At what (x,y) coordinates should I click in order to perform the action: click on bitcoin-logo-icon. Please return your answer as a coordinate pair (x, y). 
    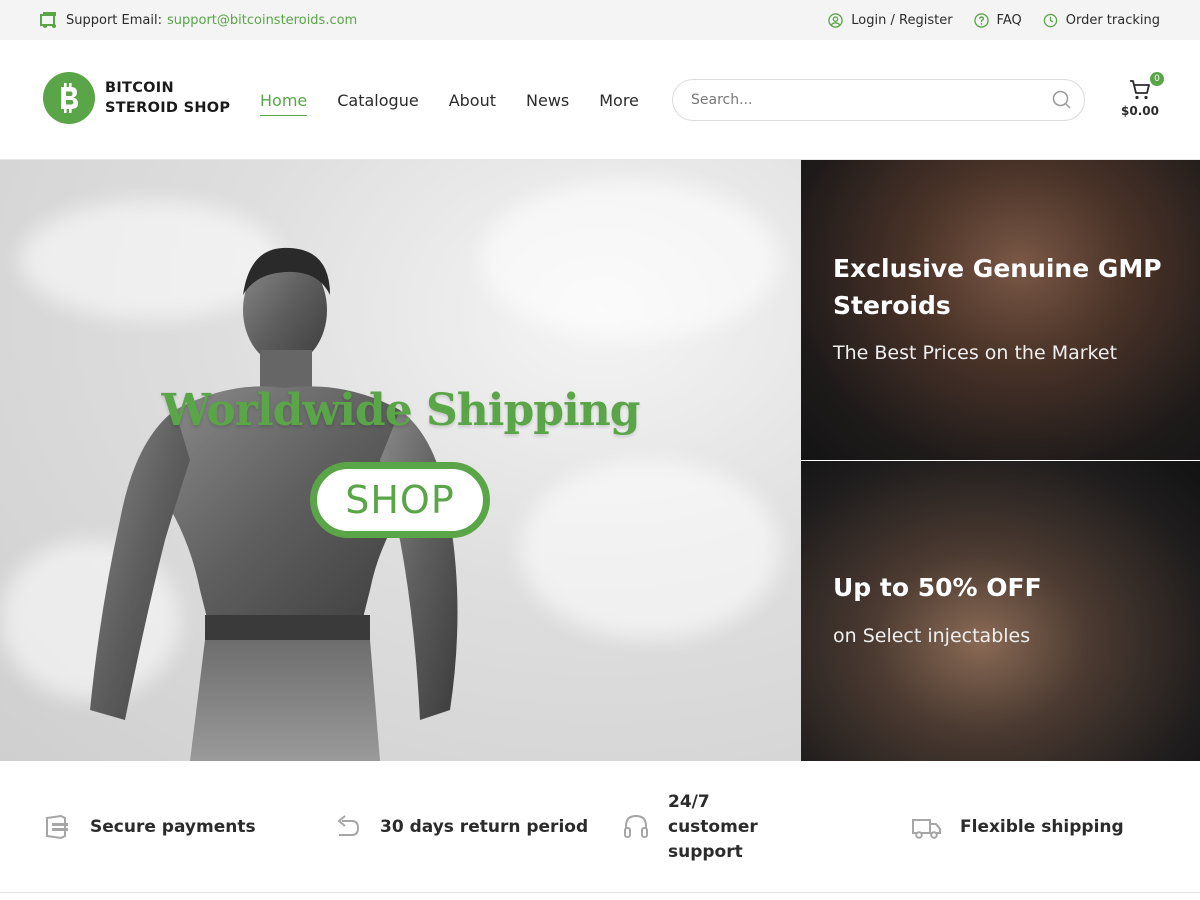
    Looking at the image, I should click on (69, 98).